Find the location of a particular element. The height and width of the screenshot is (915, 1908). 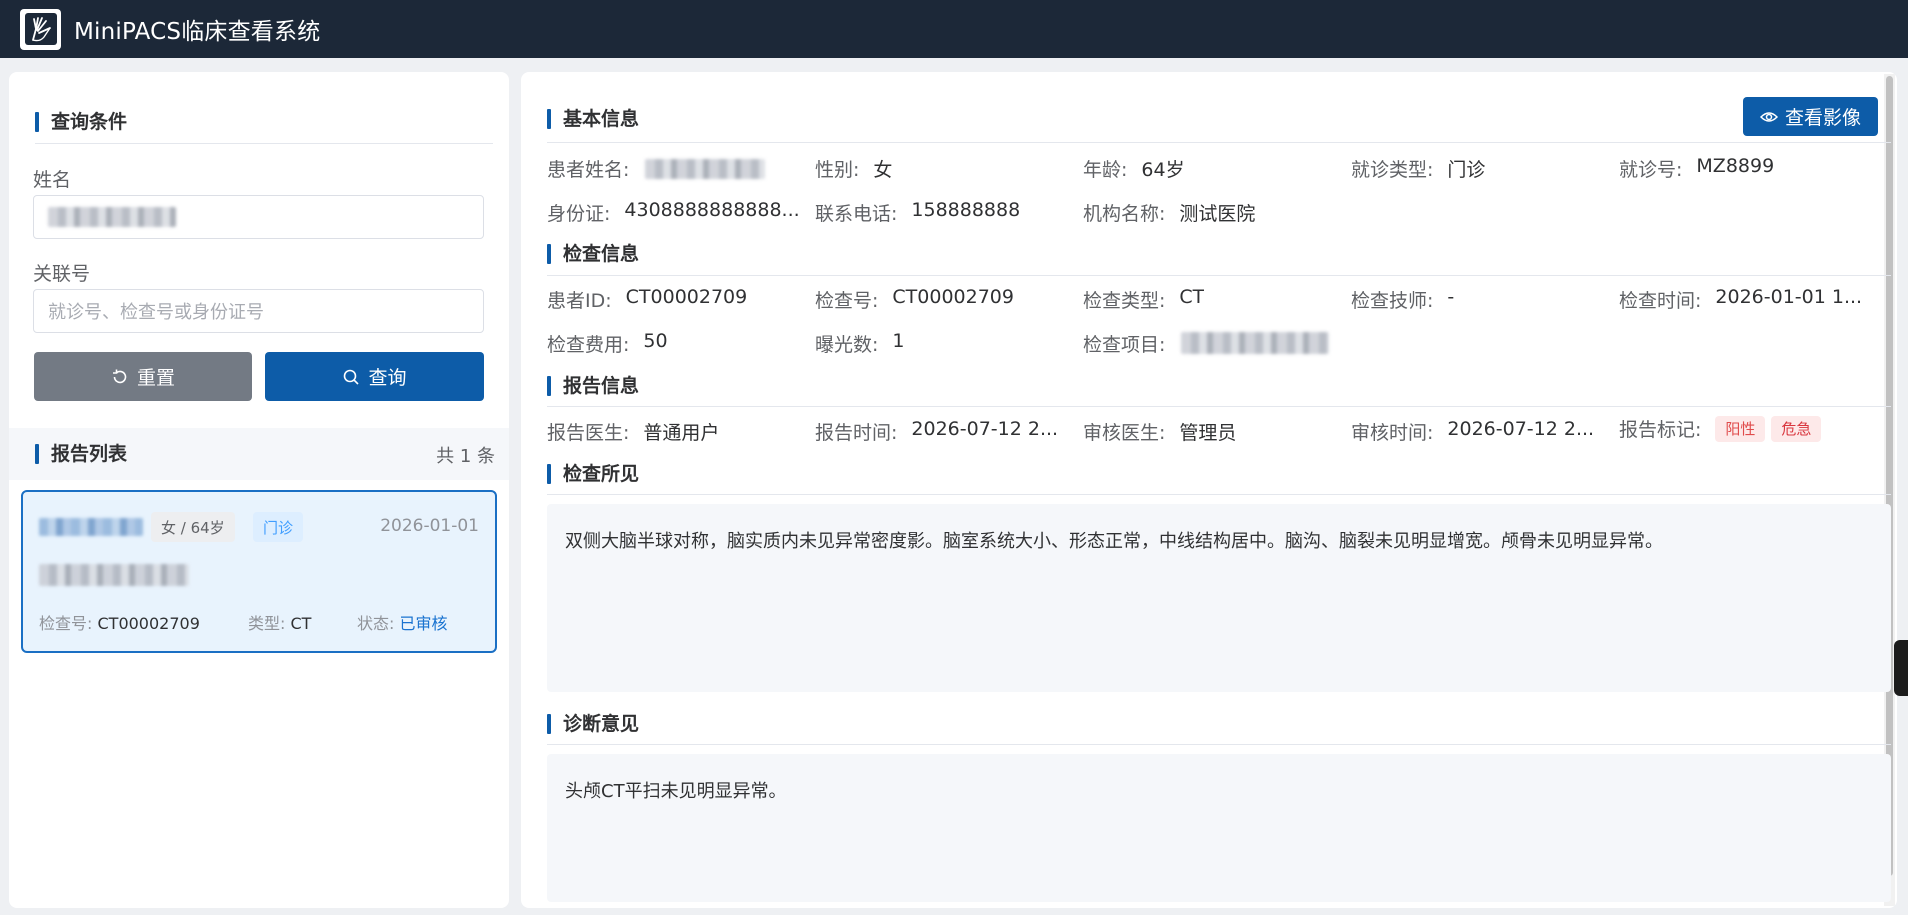

report-list-count: 共 1 条 is located at coordinates (465, 456).